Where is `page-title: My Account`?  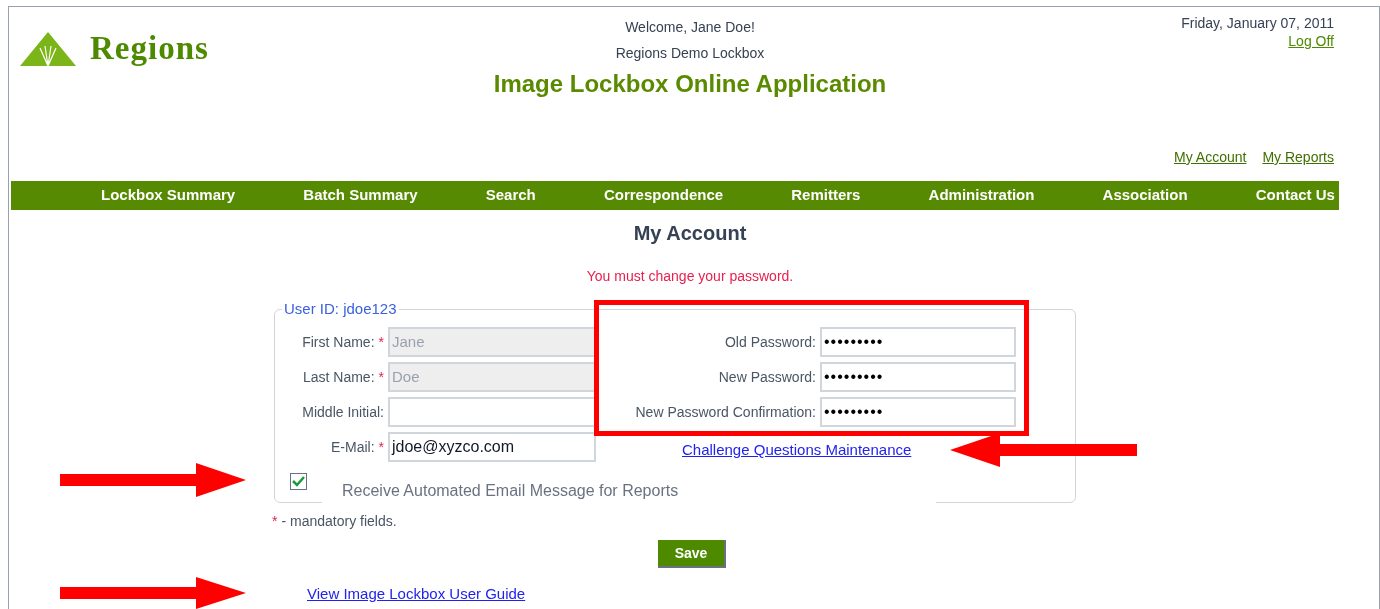 page-title: My Account is located at coordinates (690, 233).